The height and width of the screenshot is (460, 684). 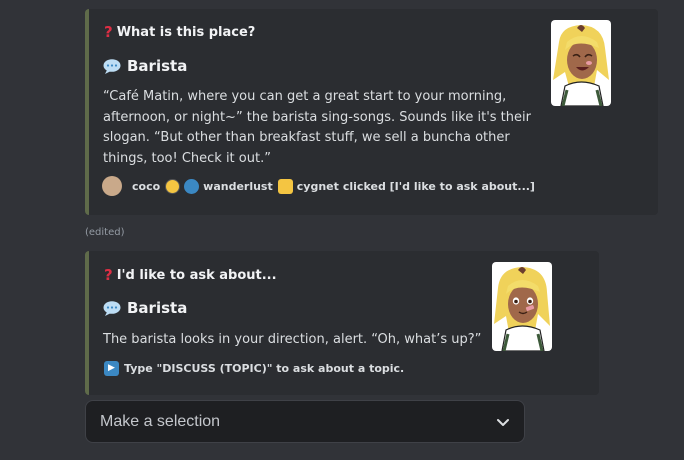 I want to click on selection-dropdown: Make a selection, so click(x=305, y=421).